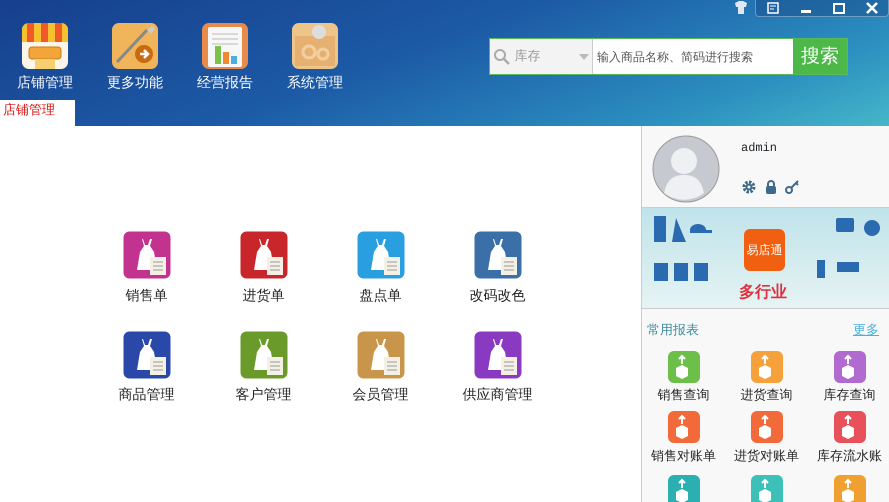 The image size is (889, 502). Describe the element at coordinates (805, 11) in the screenshot. I see `minimize-icon` at that location.